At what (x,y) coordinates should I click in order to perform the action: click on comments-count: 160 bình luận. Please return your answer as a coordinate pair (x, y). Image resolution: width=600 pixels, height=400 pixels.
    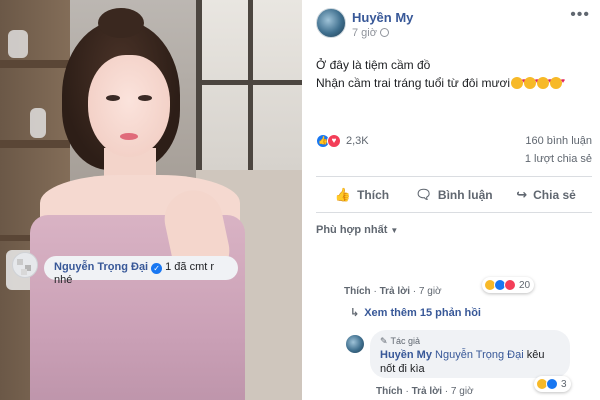
    Looking at the image, I should click on (558, 141).